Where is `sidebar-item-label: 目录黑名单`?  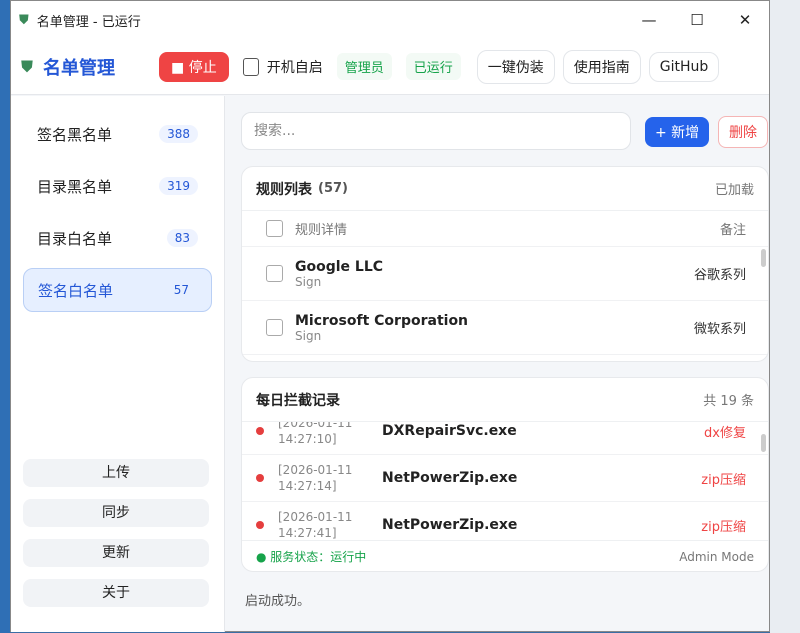
sidebar-item-label: 目录黑名单 is located at coordinates (75, 186).